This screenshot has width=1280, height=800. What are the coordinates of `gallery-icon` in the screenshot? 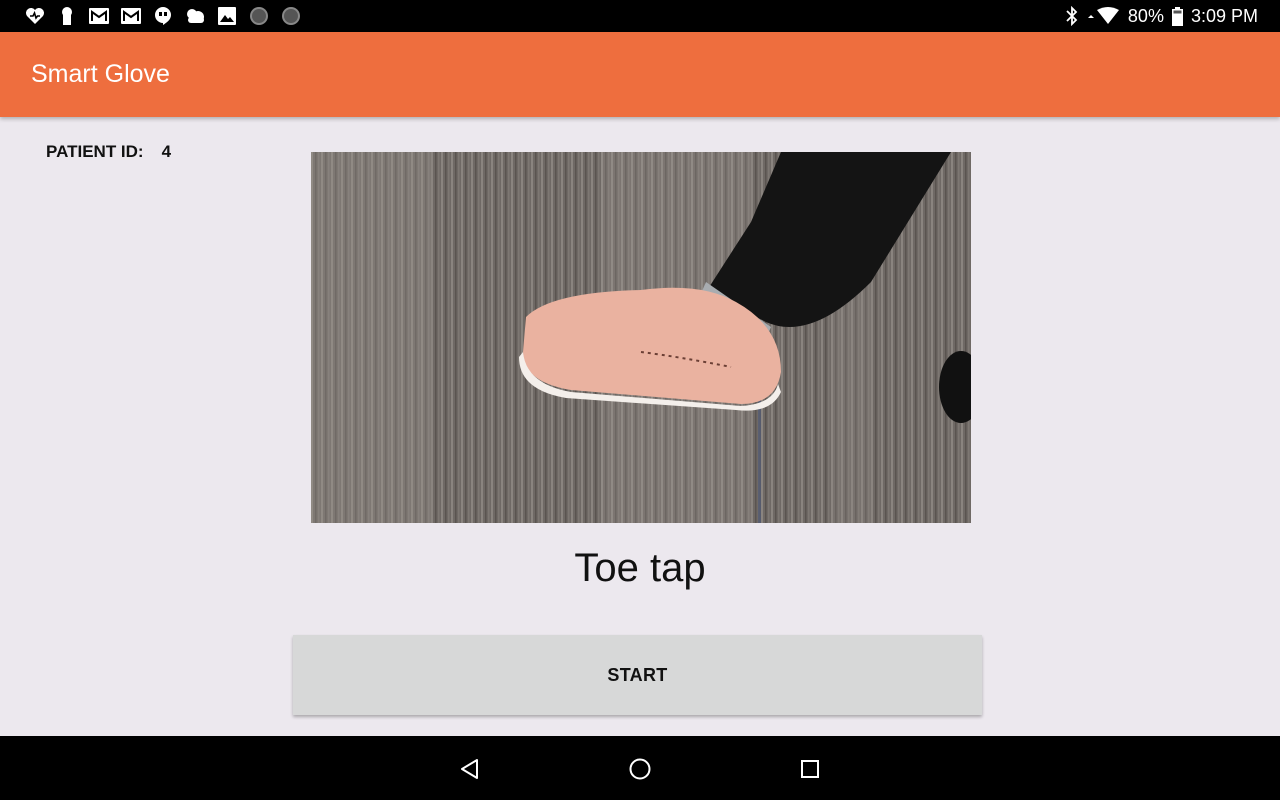 It's located at (227, 16).